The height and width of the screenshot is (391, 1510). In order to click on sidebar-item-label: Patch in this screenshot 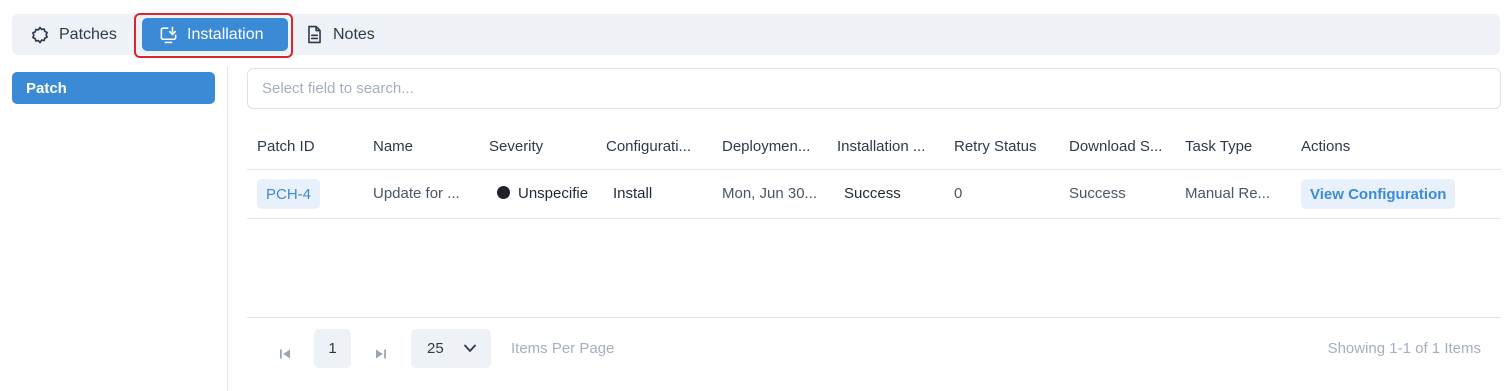, I will do `click(46, 88)`.